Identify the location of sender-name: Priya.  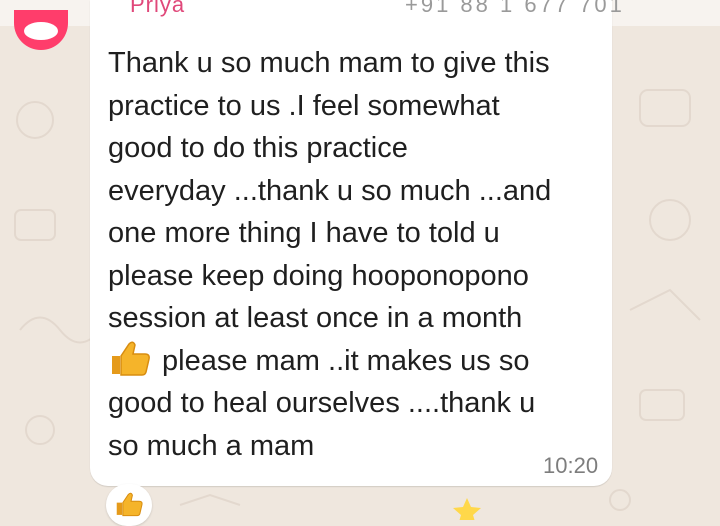
(157, 9).